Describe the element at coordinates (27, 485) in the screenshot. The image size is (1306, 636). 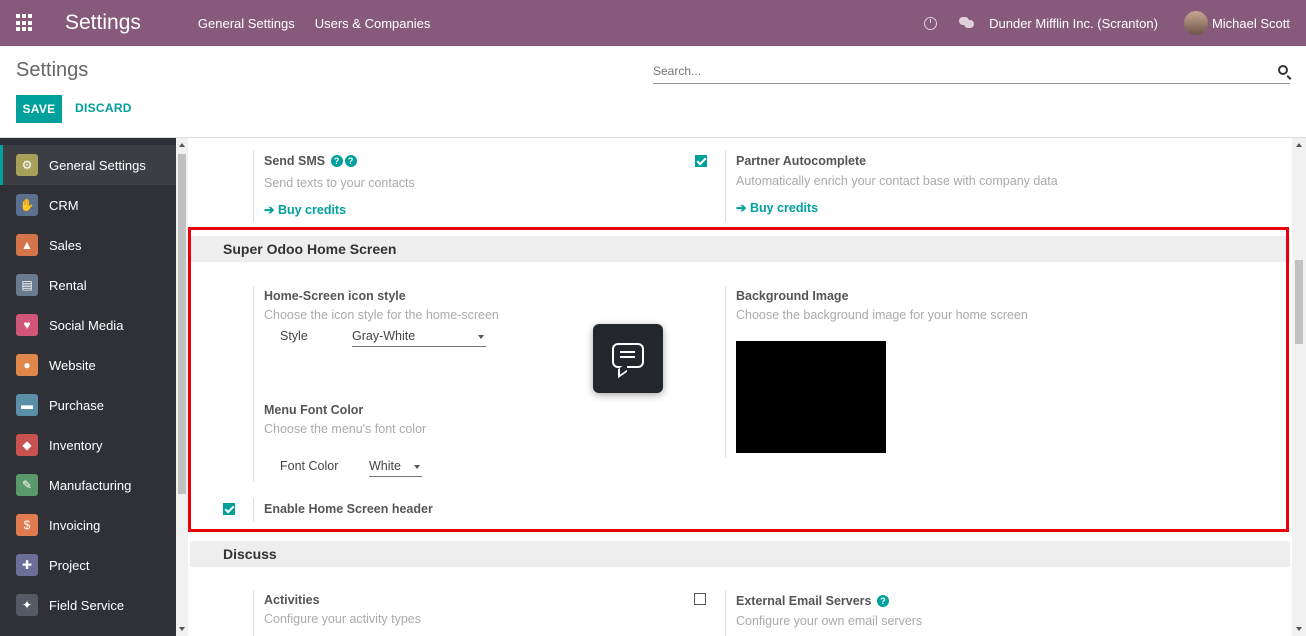
I see `wrench-icon: ✎` at that location.